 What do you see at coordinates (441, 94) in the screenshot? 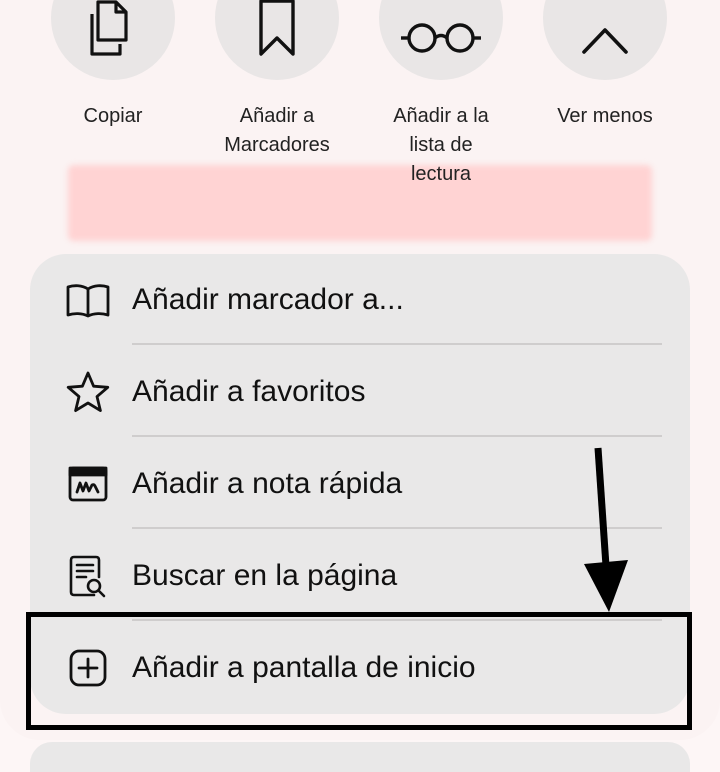
I see `reading-list-action: Añadir a la lista de lectura` at bounding box center [441, 94].